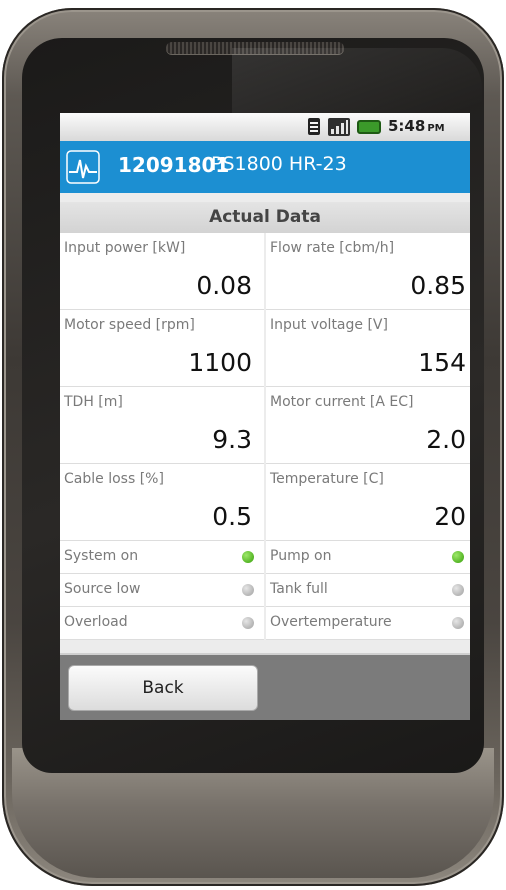 The width and height of the screenshot is (506, 890). What do you see at coordinates (114, 479) in the screenshot?
I see `measurement-label: Cable loss [%]` at bounding box center [114, 479].